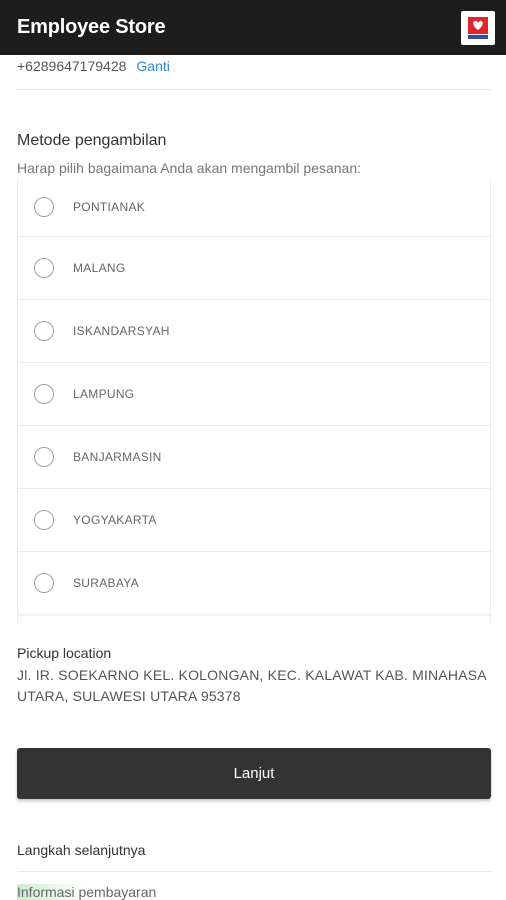  I want to click on pickup-option: BANJARMASIN, so click(254, 457).